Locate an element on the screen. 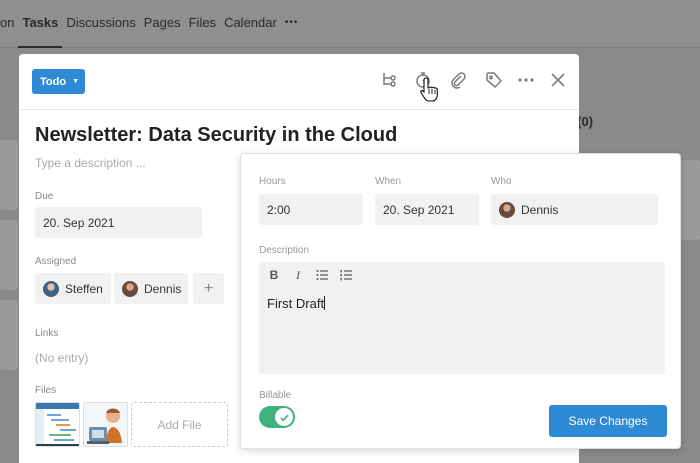 Image resolution: width=700 pixels, height=463 pixels. modal-header: Todo ▼ is located at coordinates (299, 82).